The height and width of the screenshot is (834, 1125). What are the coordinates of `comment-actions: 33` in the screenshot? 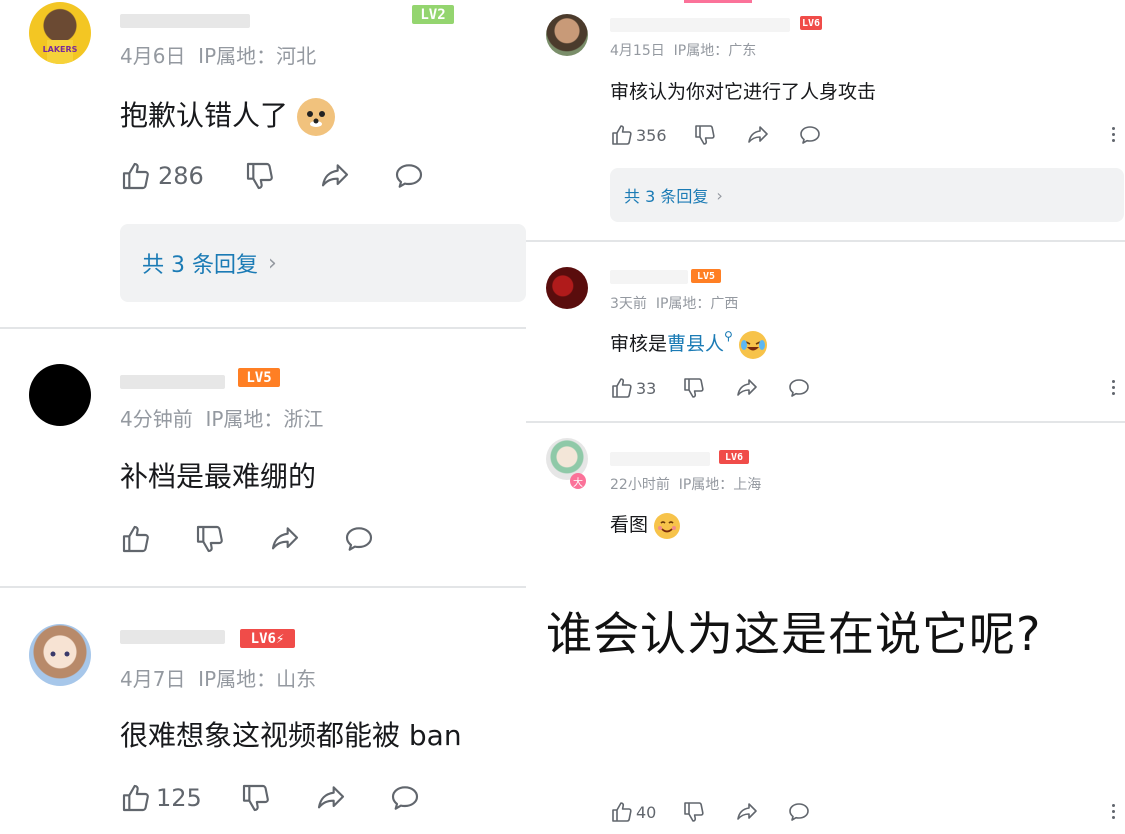 It's located at (711, 388).